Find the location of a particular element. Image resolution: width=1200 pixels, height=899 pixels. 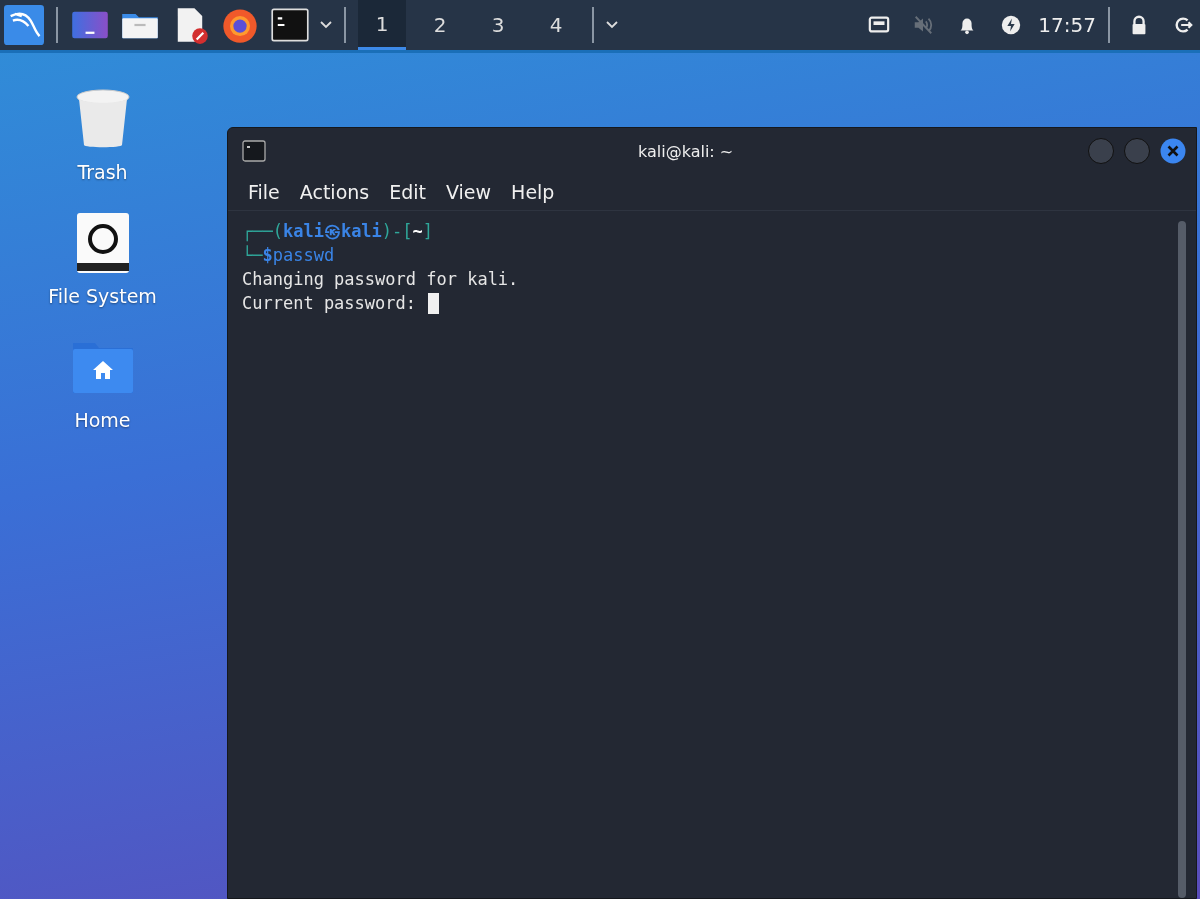

workspace-button: 4 is located at coordinates (556, 25).